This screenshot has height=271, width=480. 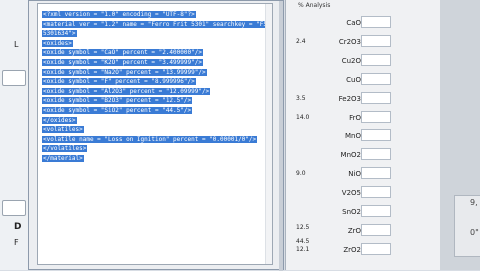 I want to click on selected-text: 5301634">, so click(x=59, y=34).